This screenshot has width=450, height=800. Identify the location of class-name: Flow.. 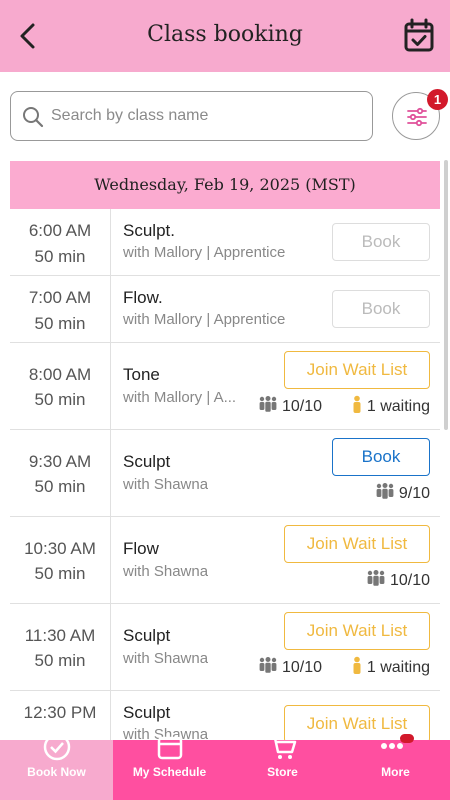
(143, 297).